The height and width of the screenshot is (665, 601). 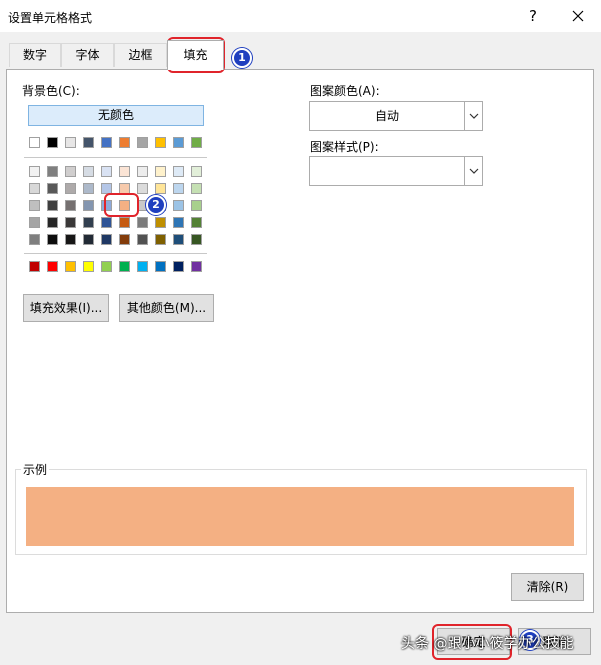 I want to click on pattern-color-dropdown: 自动, so click(x=396, y=116).